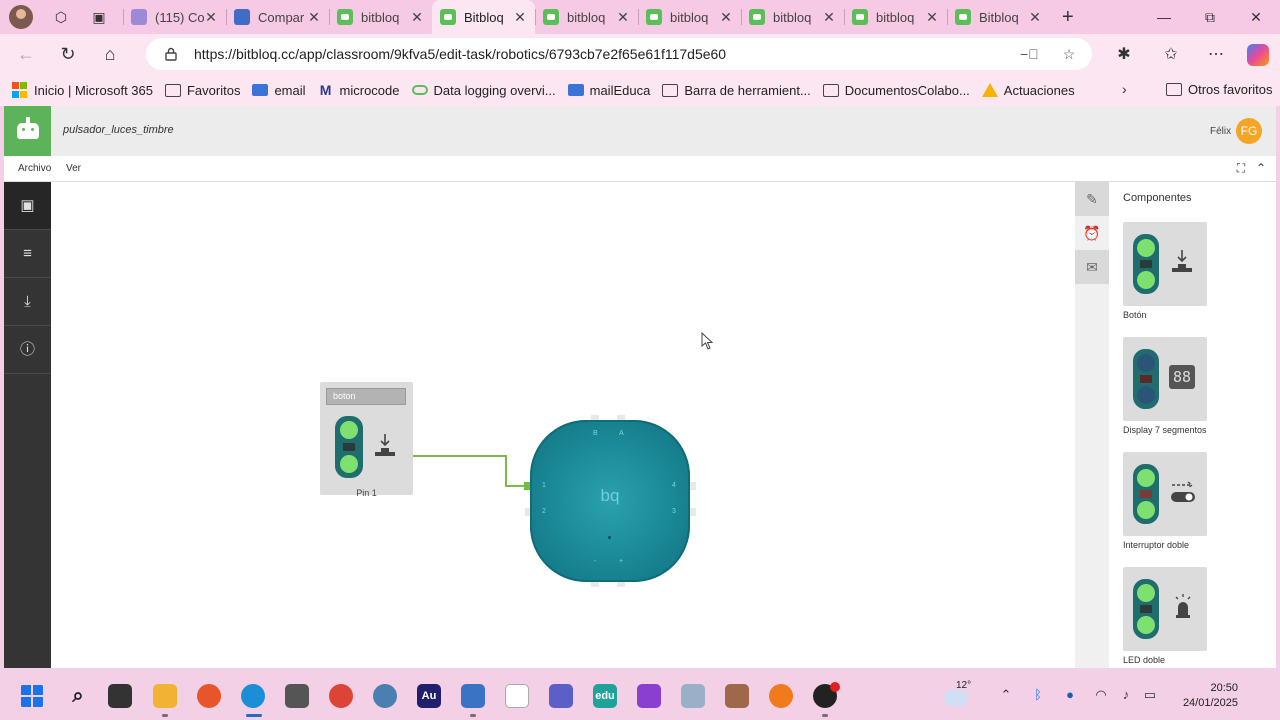 This screenshot has width=1280, height=720. Describe the element at coordinates (1165, 494) in the screenshot. I see `component-interruptor-doble` at that location.